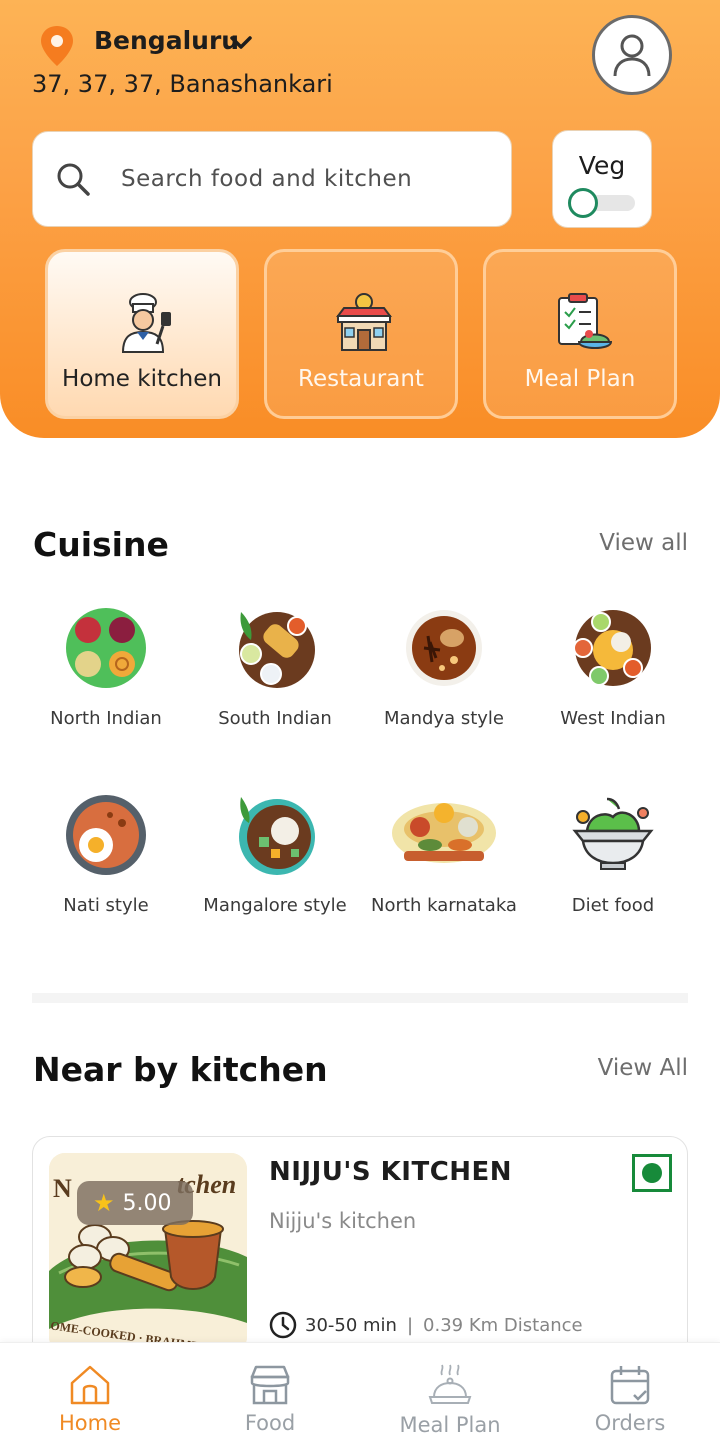  What do you see at coordinates (351, 1325) in the screenshot?
I see `delivery-time: 30-50 min` at bounding box center [351, 1325].